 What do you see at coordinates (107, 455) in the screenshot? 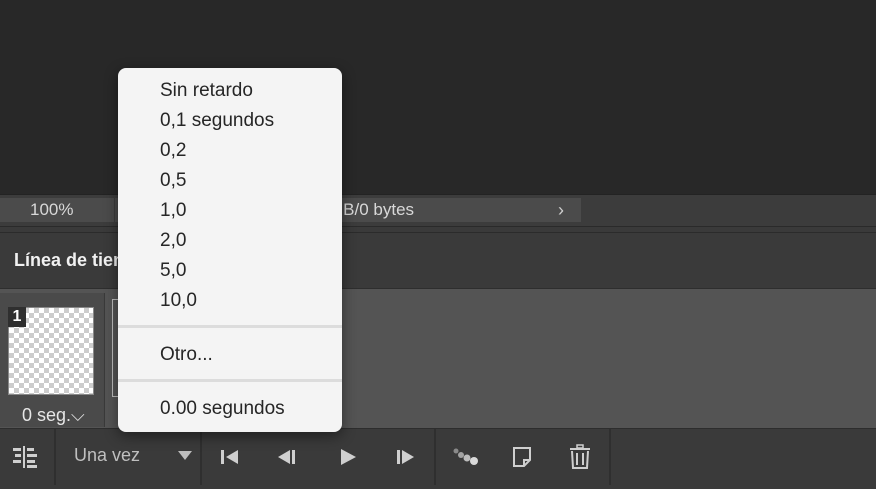
I see `loop-value: Una vez` at bounding box center [107, 455].